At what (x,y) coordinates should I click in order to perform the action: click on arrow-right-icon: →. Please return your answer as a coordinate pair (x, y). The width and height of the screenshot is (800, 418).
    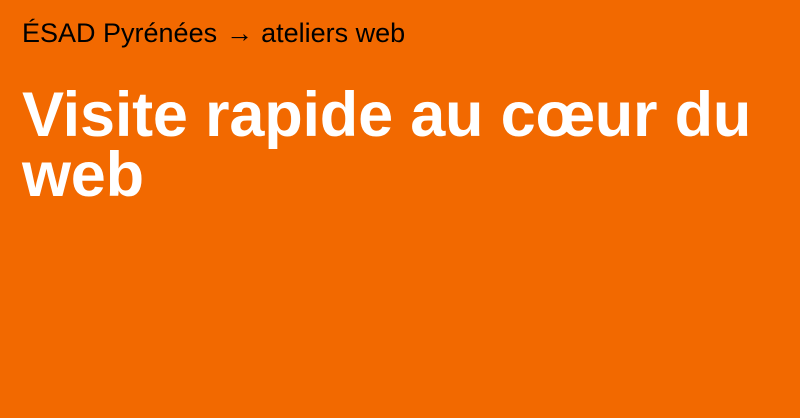
    Looking at the image, I should click on (240, 33).